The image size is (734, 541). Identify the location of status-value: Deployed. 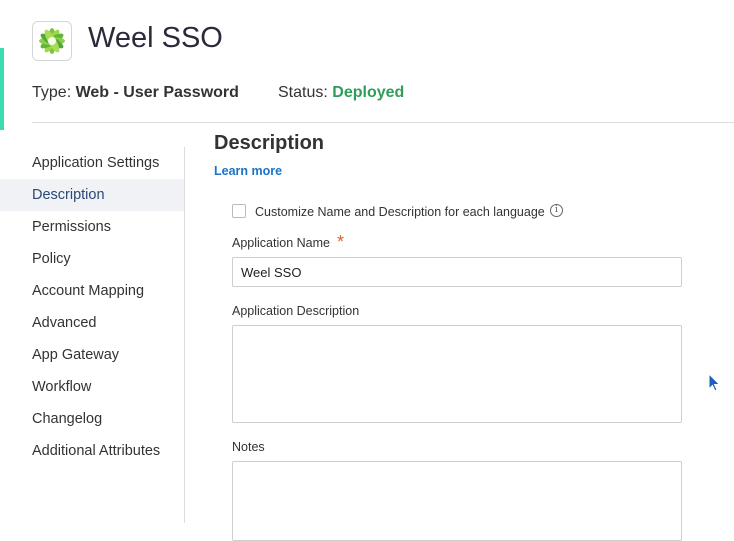
(368, 92).